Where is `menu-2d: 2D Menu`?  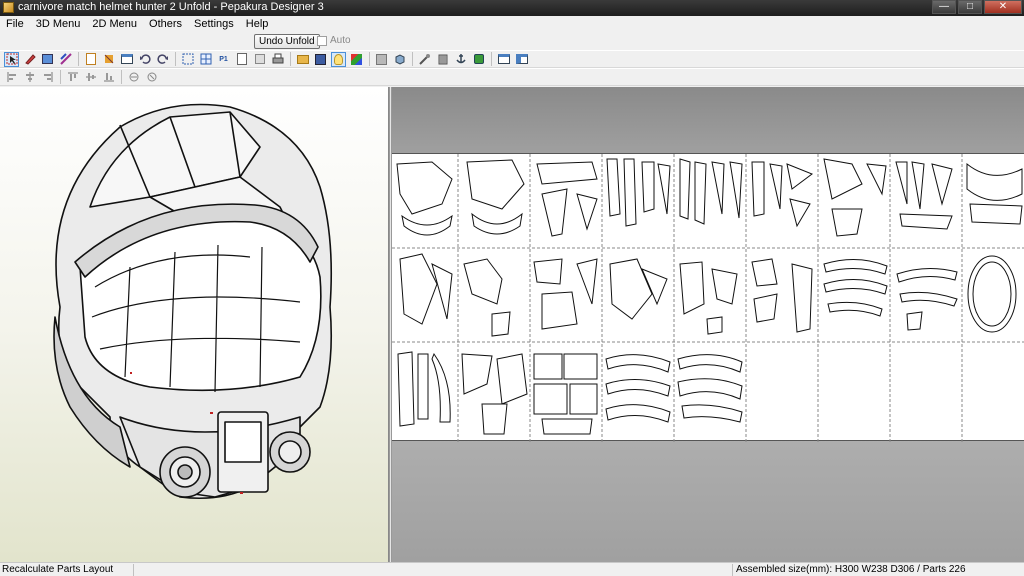
menu-2d: 2D Menu is located at coordinates (114, 24).